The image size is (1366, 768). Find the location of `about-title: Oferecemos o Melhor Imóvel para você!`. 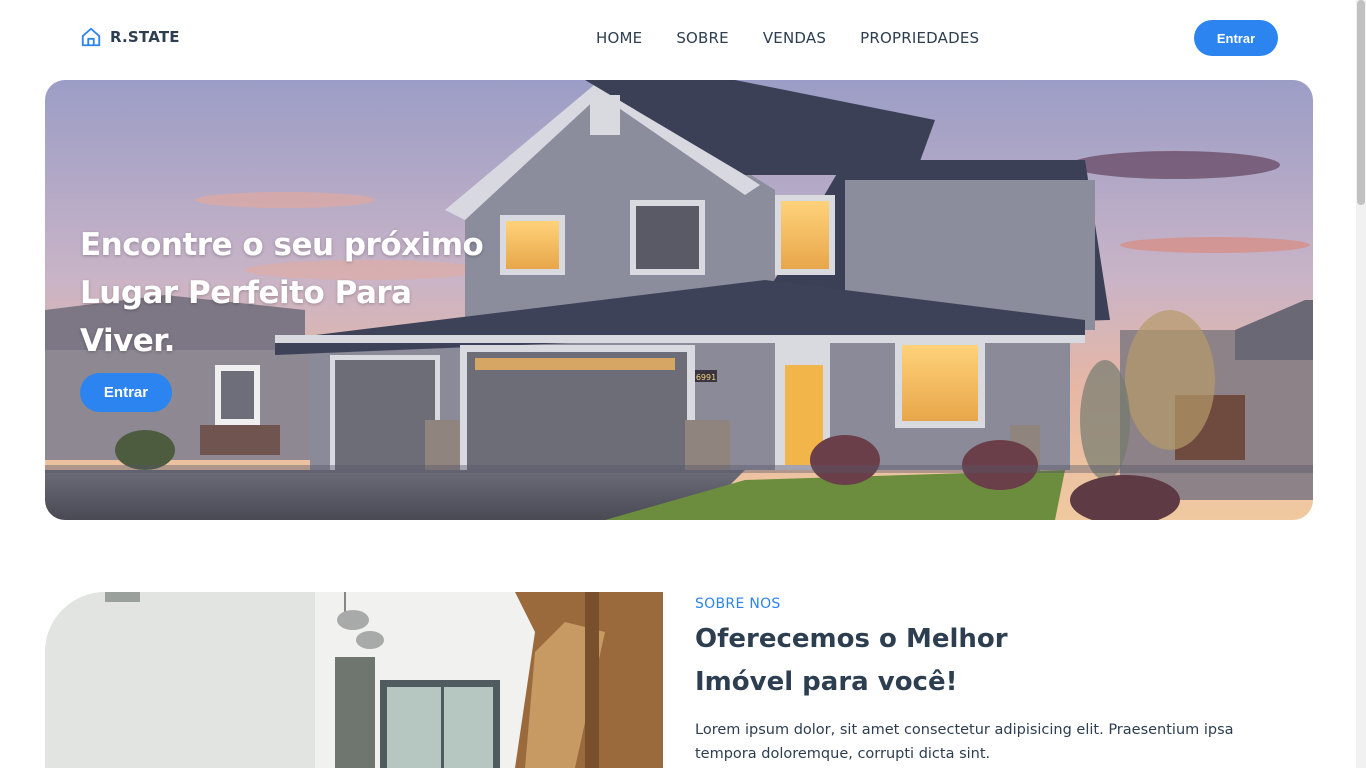

about-title: Oferecemos o Melhor Imóvel para você! is located at coordinates (851, 660).